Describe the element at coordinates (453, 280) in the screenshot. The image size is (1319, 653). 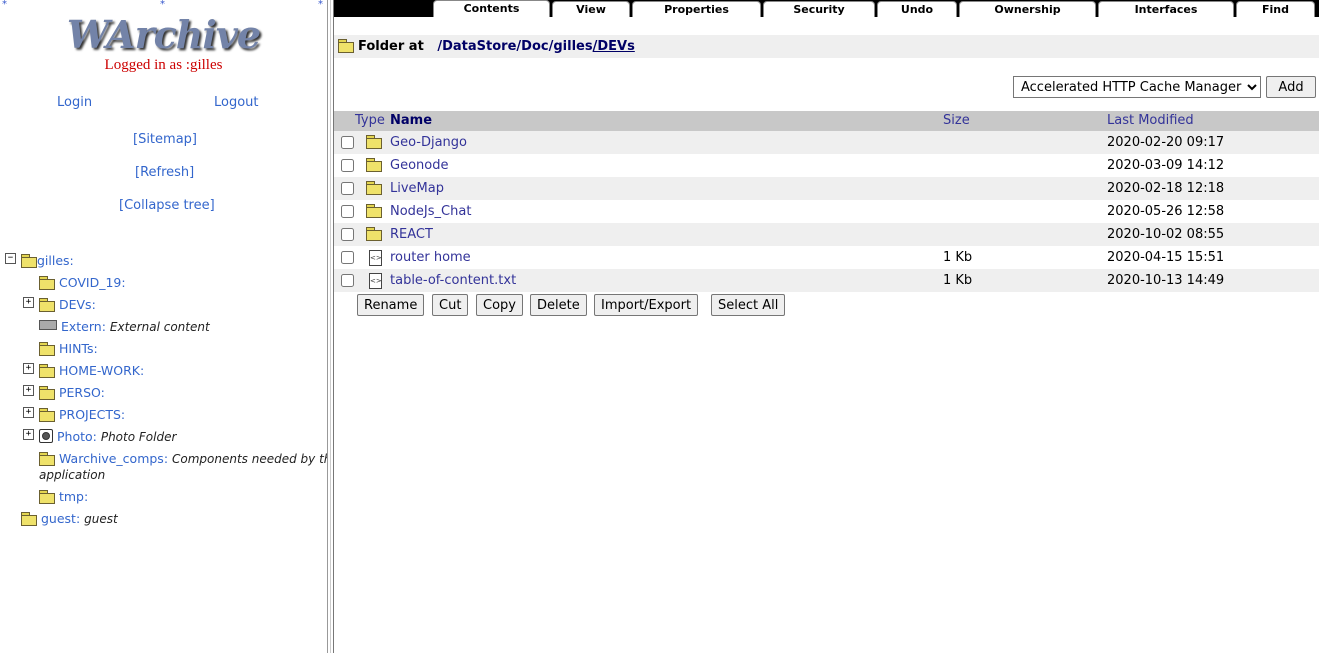
I see `item-name-link: table-of-content.txt` at that location.